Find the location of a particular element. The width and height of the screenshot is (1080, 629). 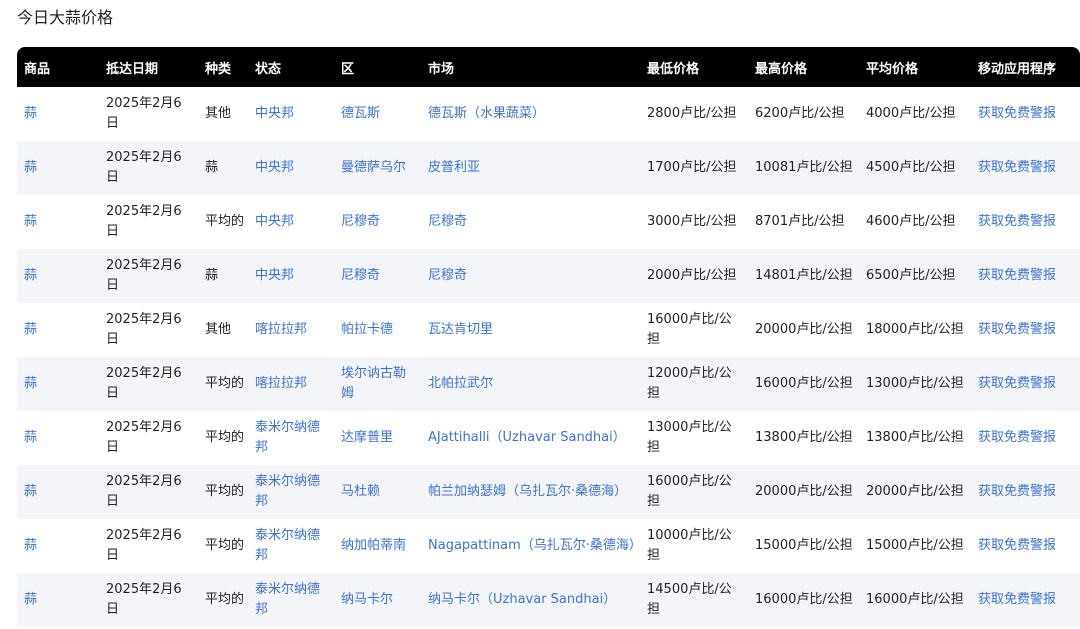

market-link: 皮普利亚 is located at coordinates (454, 167).